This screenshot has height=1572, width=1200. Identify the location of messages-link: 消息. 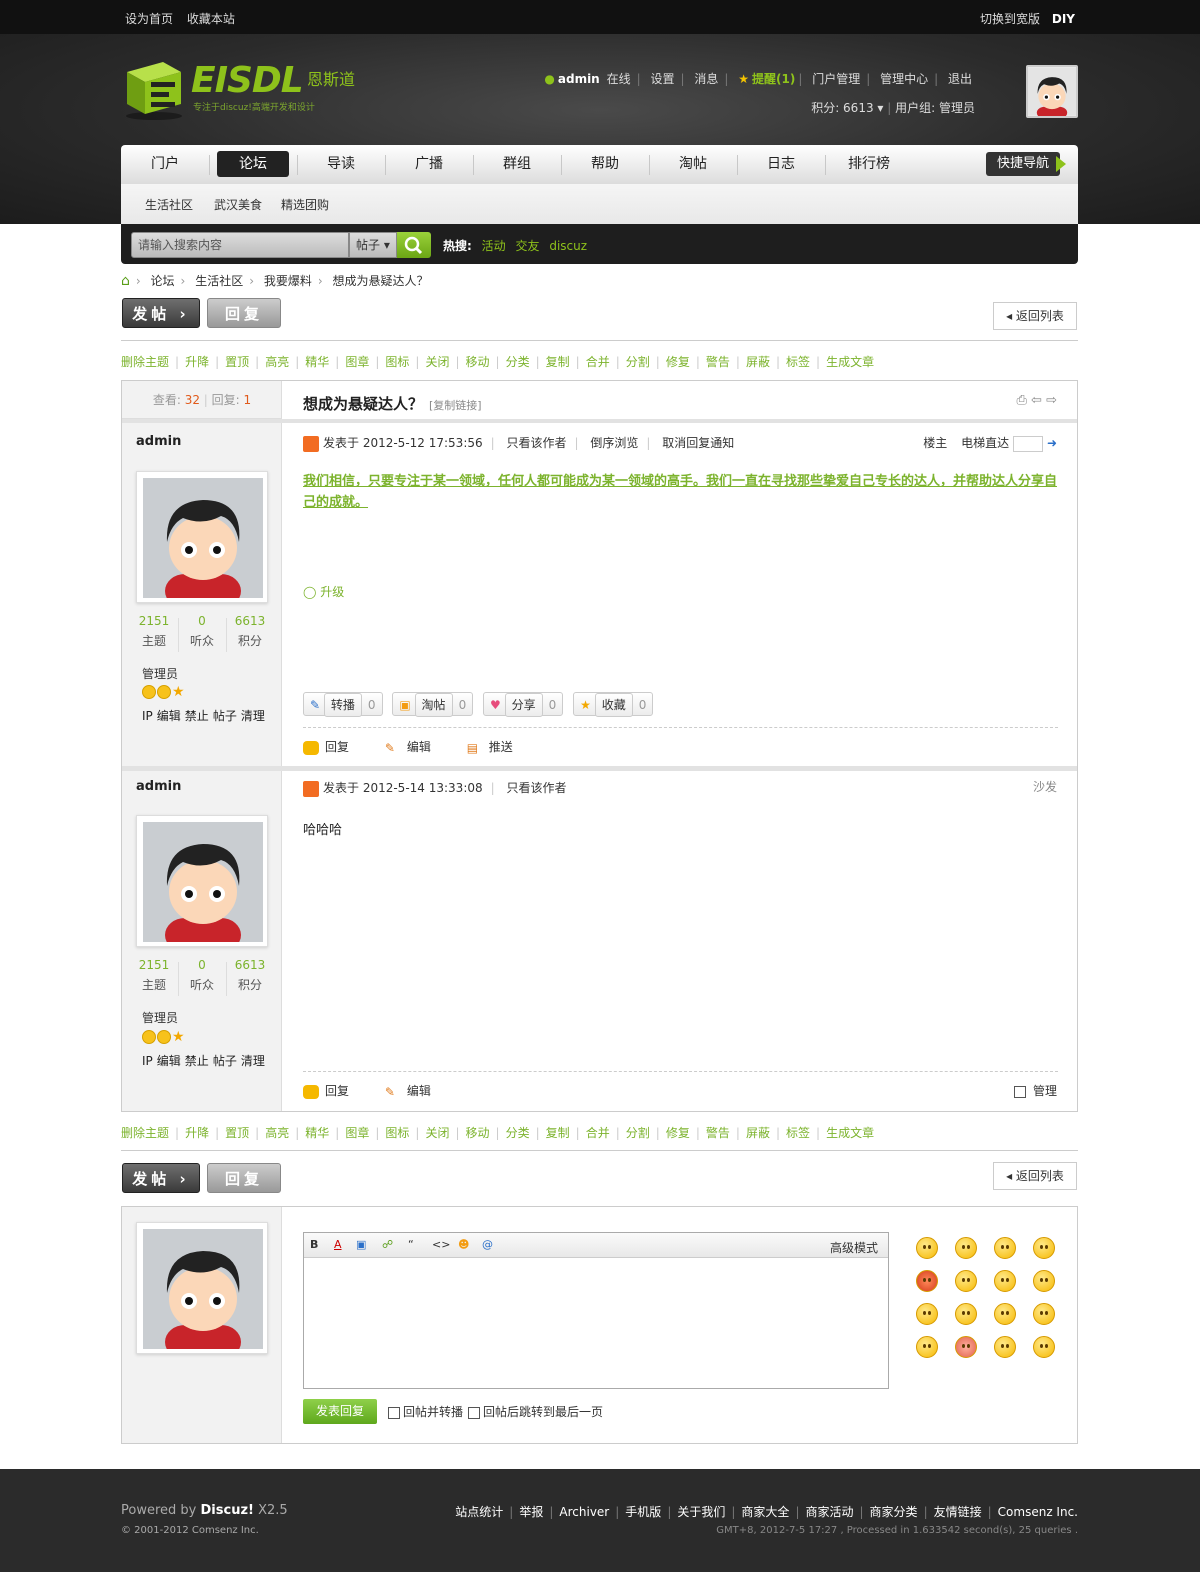
(706, 79).